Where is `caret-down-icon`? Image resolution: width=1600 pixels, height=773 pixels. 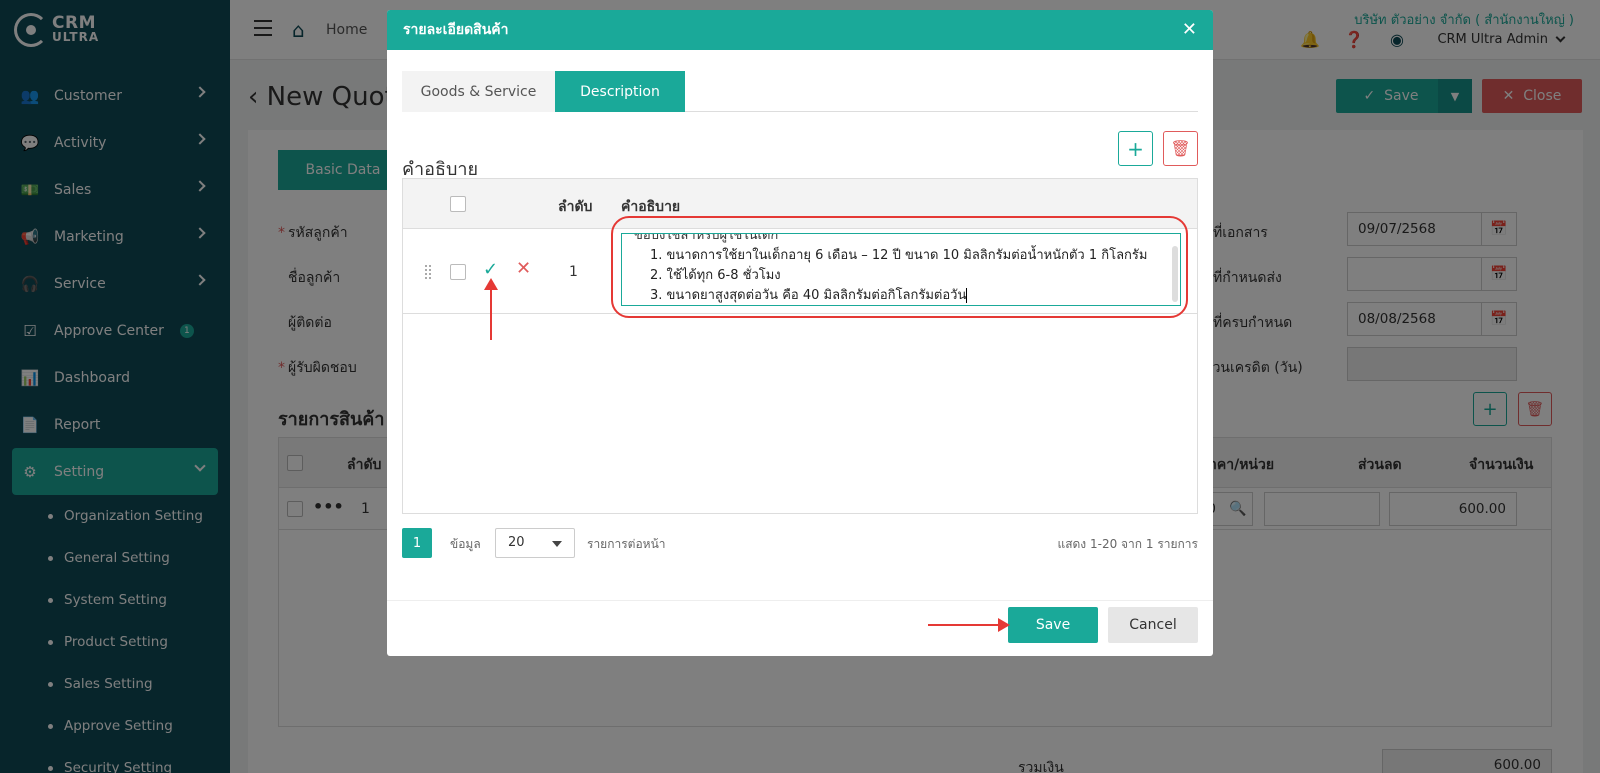 caret-down-icon is located at coordinates (557, 544).